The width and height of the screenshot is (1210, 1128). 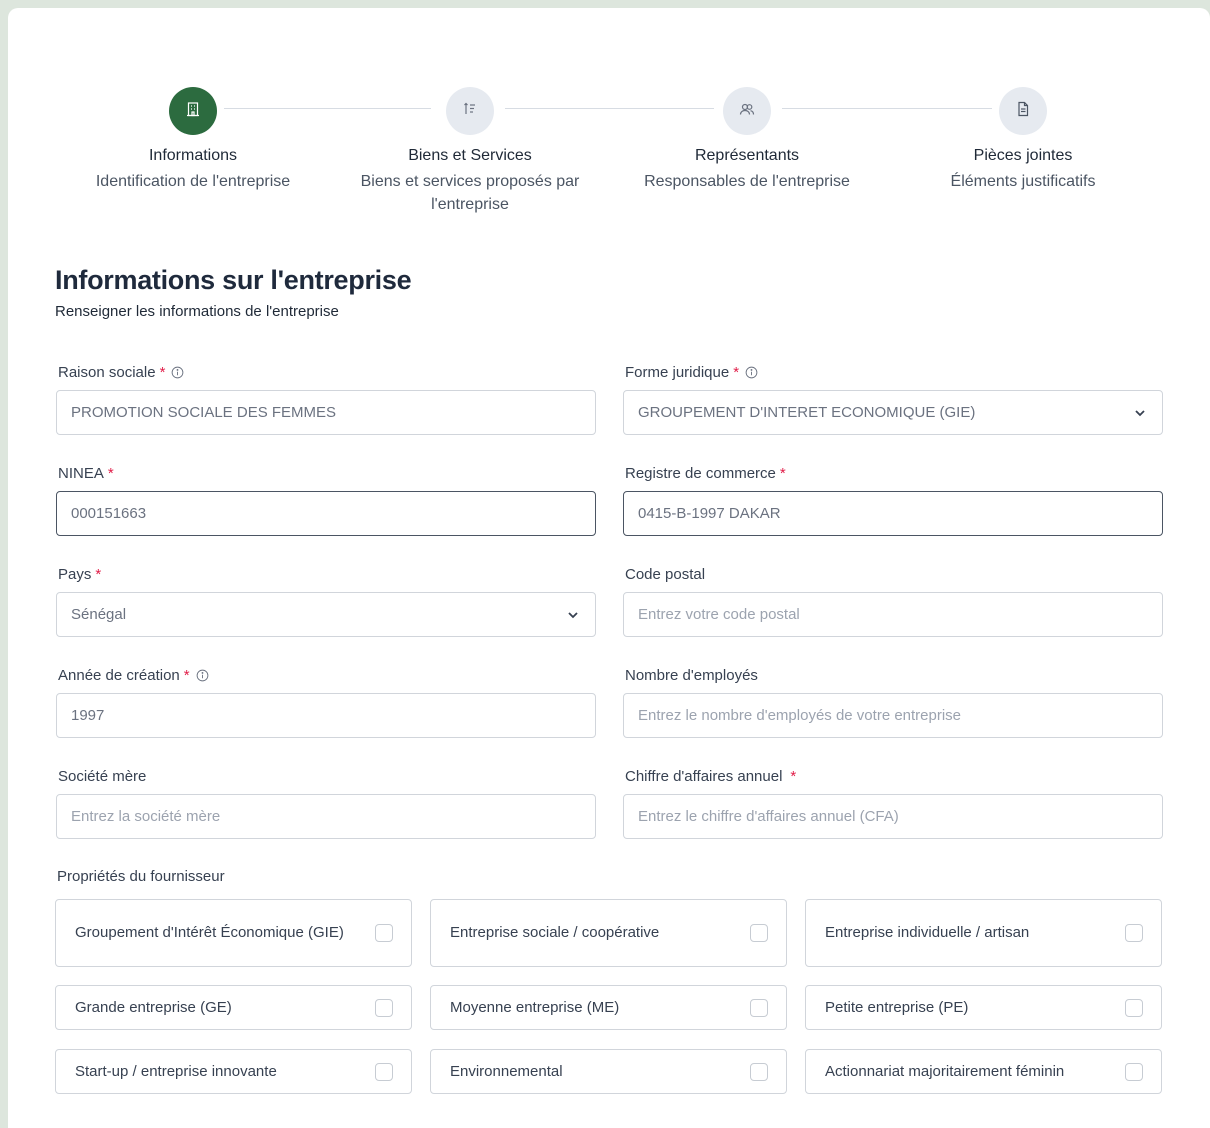 I want to click on step-title: Biens et Services, so click(x=470, y=155).